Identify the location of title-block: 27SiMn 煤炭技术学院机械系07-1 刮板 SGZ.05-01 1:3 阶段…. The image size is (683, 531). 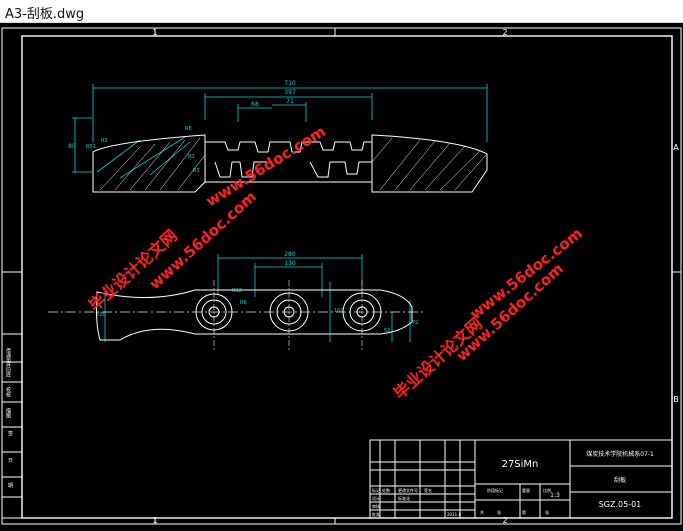
(521, 479).